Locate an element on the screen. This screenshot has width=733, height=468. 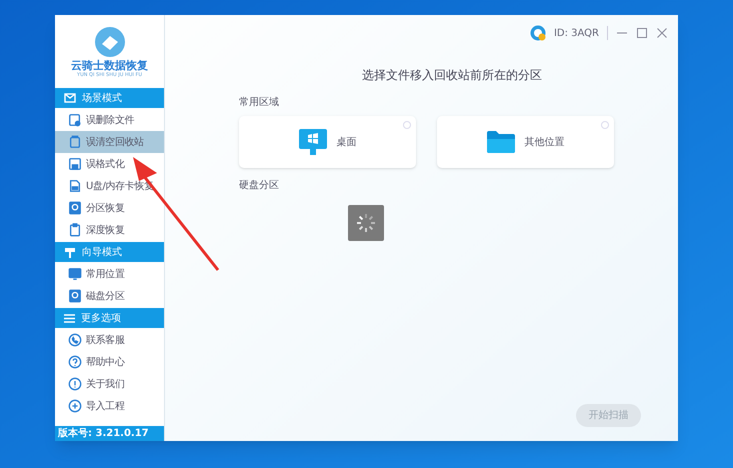
sidebar-item: 联系客服 is located at coordinates (109, 340).